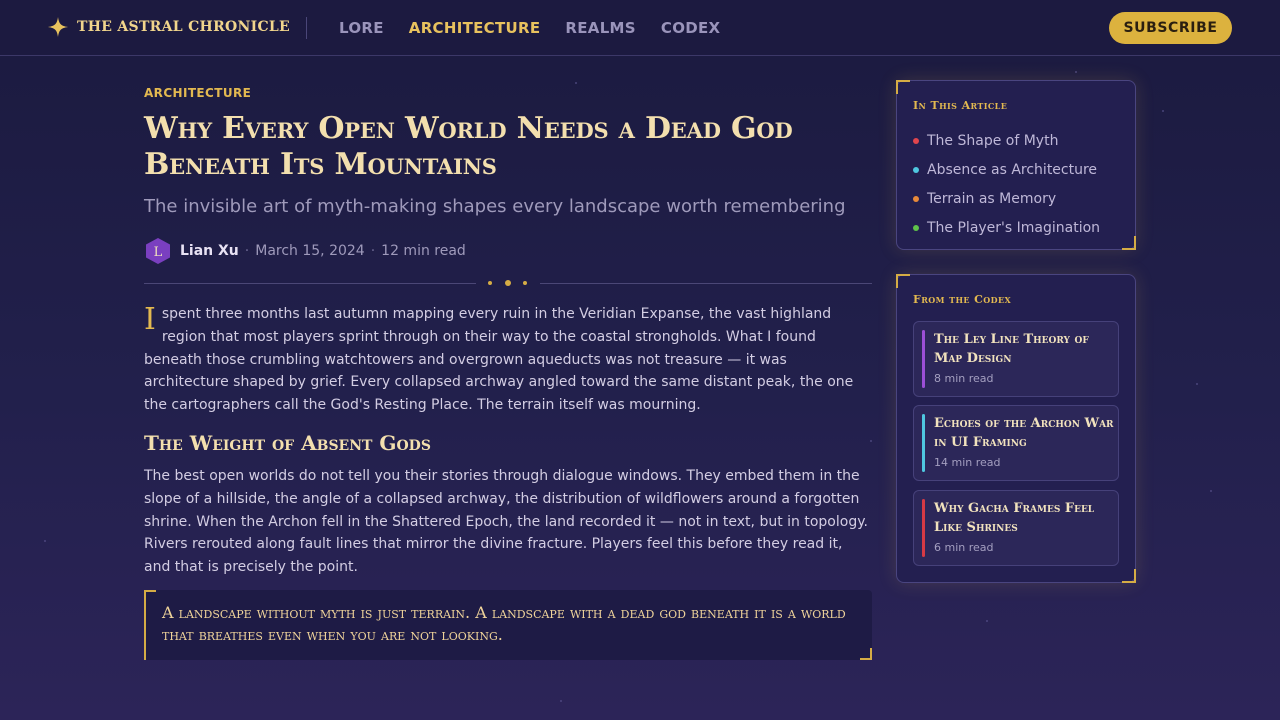 The height and width of the screenshot is (720, 1280). What do you see at coordinates (691, 28) in the screenshot?
I see `nav-item-codex: CODEX` at bounding box center [691, 28].